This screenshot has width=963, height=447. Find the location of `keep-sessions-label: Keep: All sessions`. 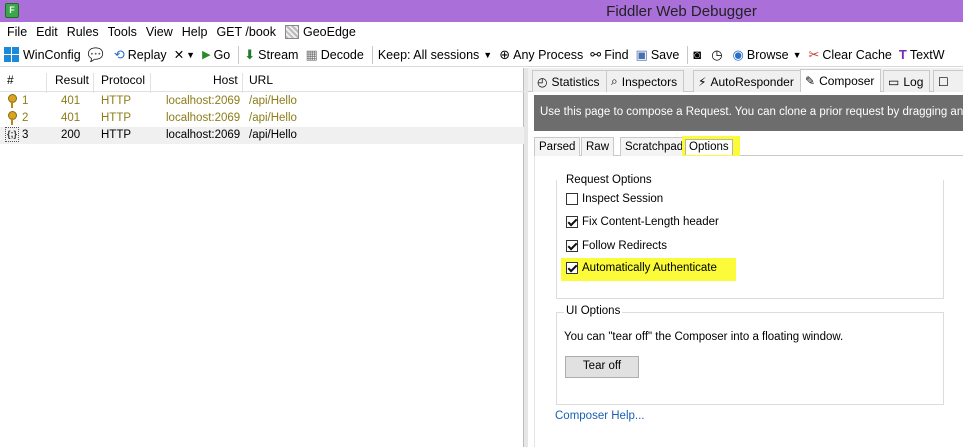

keep-sessions-label: Keep: All sessions is located at coordinates (428, 54).